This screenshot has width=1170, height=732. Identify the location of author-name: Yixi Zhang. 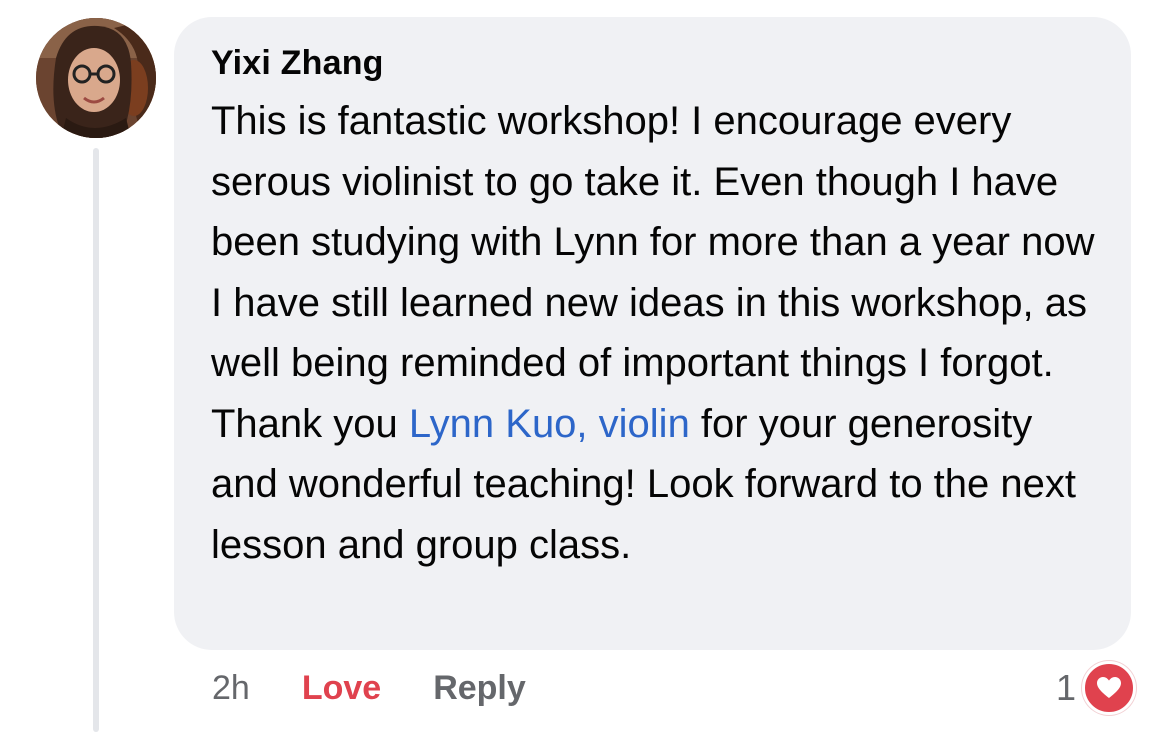
(656, 63).